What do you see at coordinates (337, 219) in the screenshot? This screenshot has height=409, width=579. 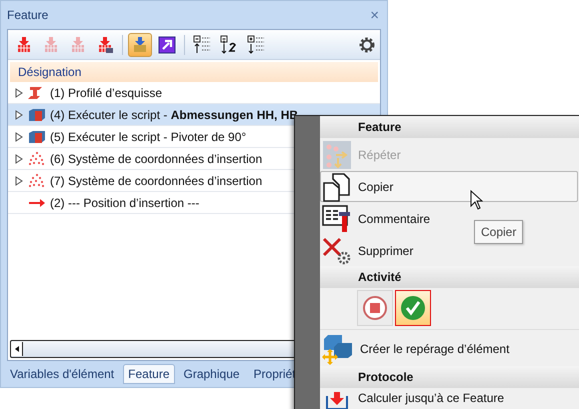 I see `table-hammer-icon` at bounding box center [337, 219].